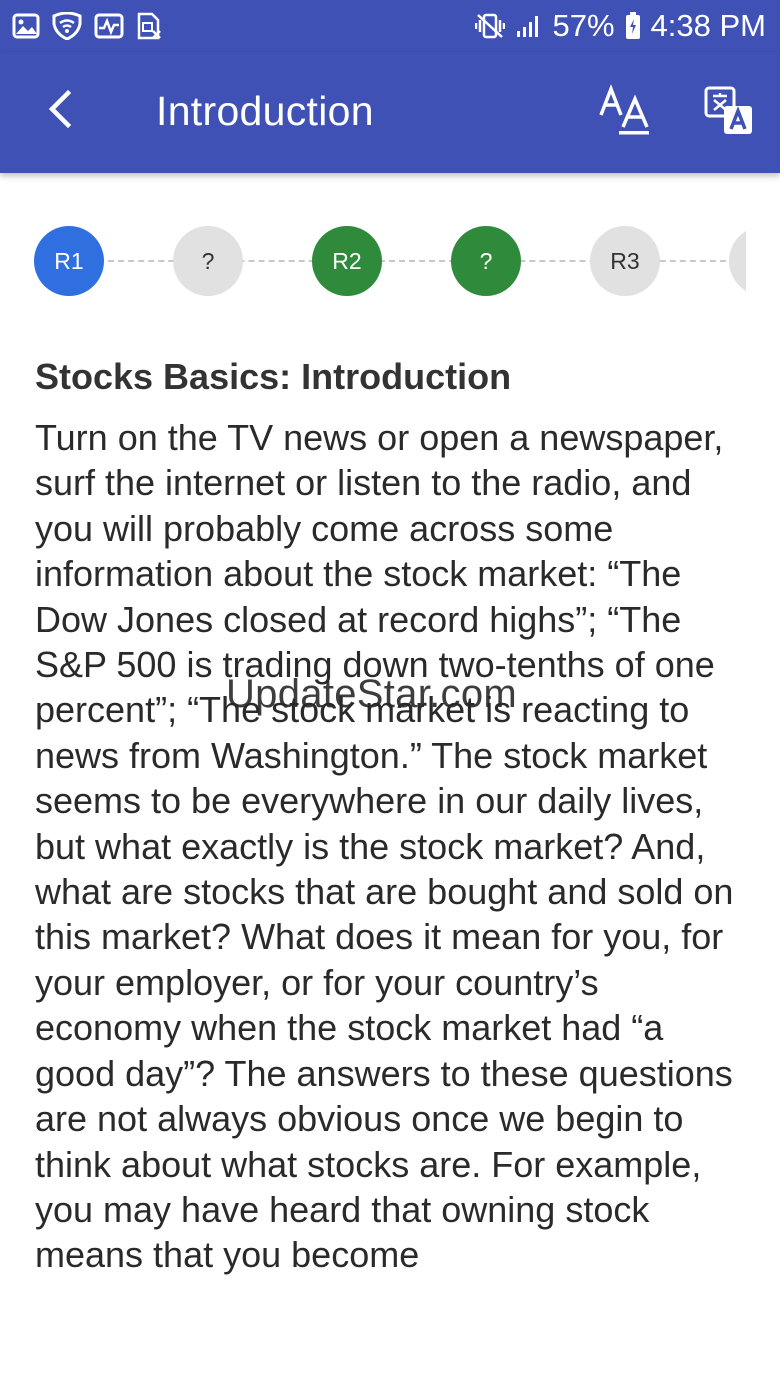 This screenshot has width=780, height=1386. What do you see at coordinates (109, 26) in the screenshot?
I see `activity-icon` at bounding box center [109, 26].